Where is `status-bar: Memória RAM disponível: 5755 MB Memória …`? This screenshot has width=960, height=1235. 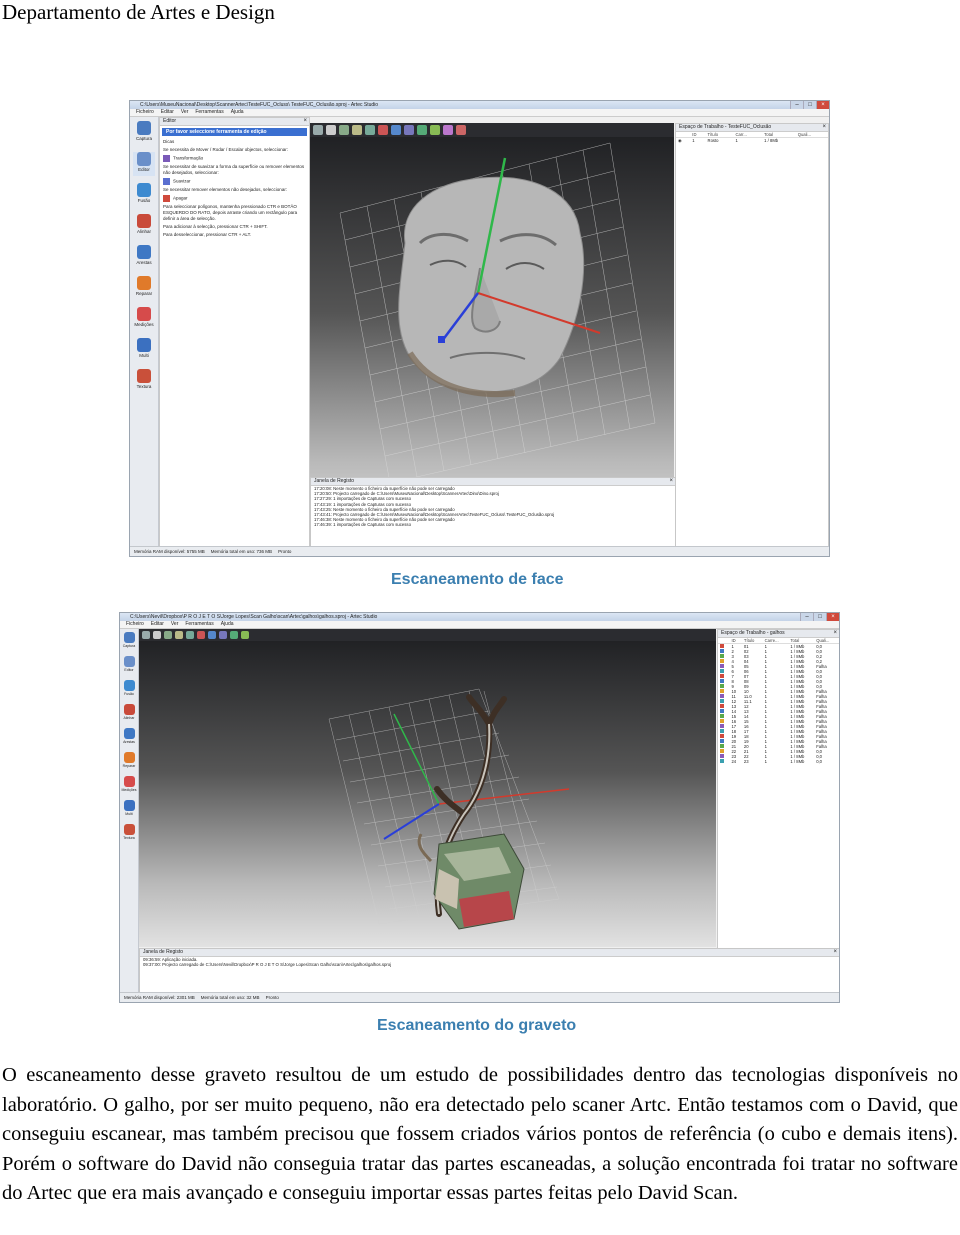
status-bar: Memória RAM disponível: 5755 MB Memória … is located at coordinates (479, 551).